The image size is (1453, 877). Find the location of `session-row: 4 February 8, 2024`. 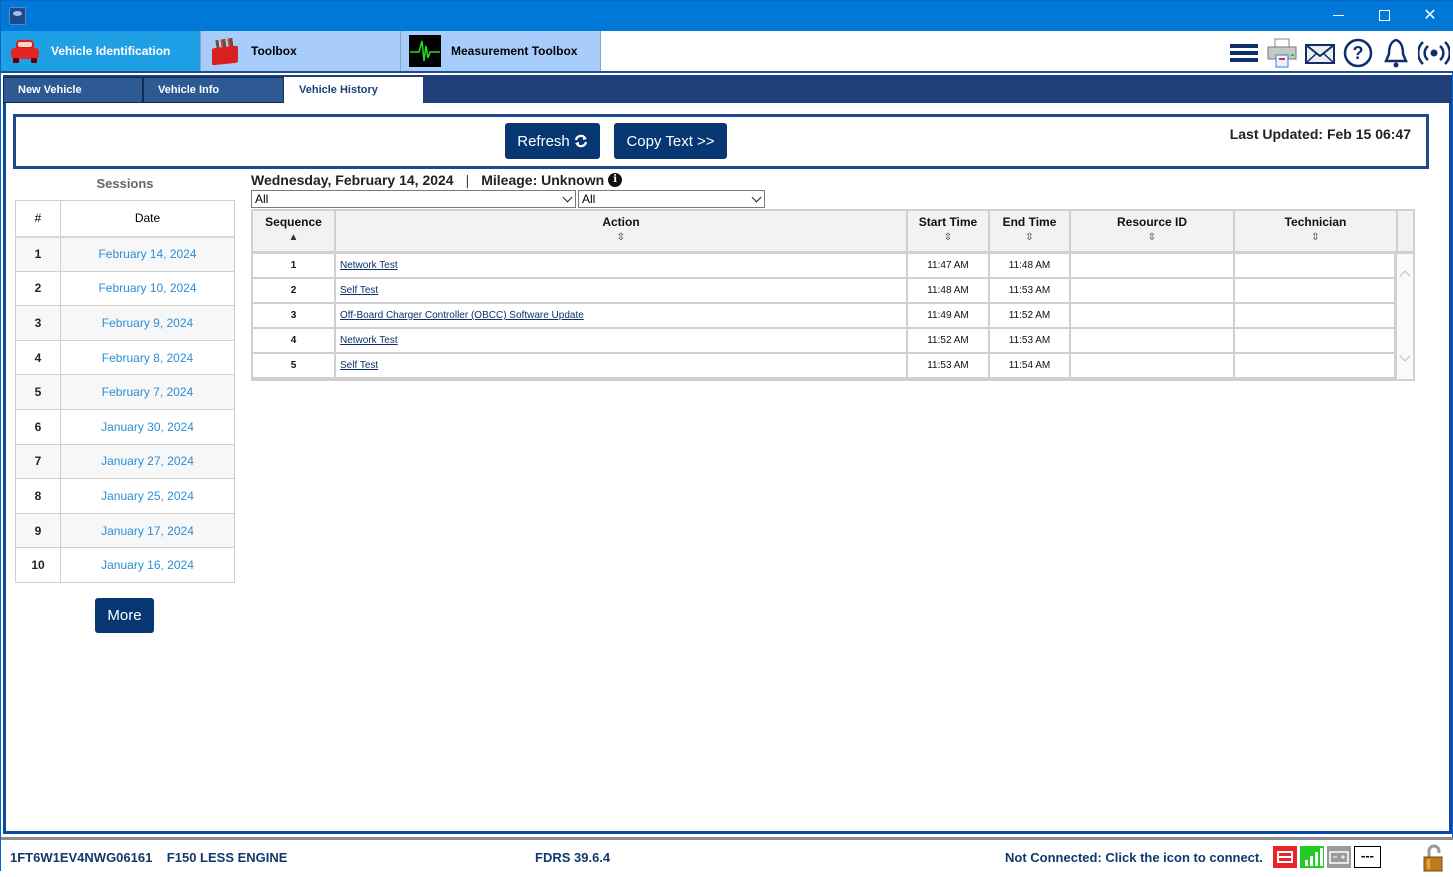

session-row: 4 February 8, 2024 is located at coordinates (125, 357).